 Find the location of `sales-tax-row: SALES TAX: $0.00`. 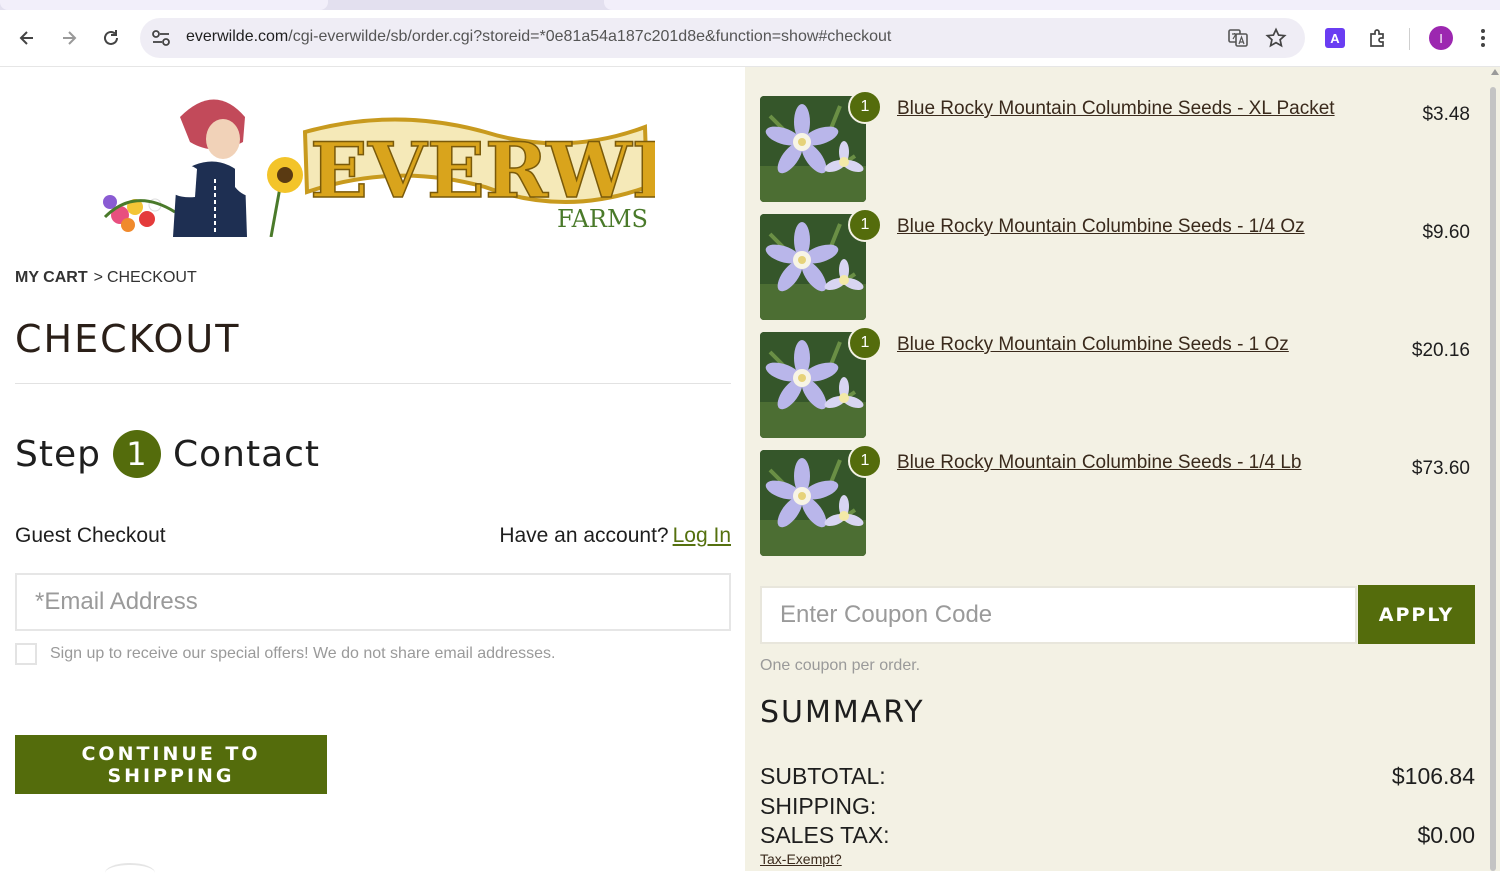

sales-tax-row: SALES TAX: $0.00 is located at coordinates (1117, 835).